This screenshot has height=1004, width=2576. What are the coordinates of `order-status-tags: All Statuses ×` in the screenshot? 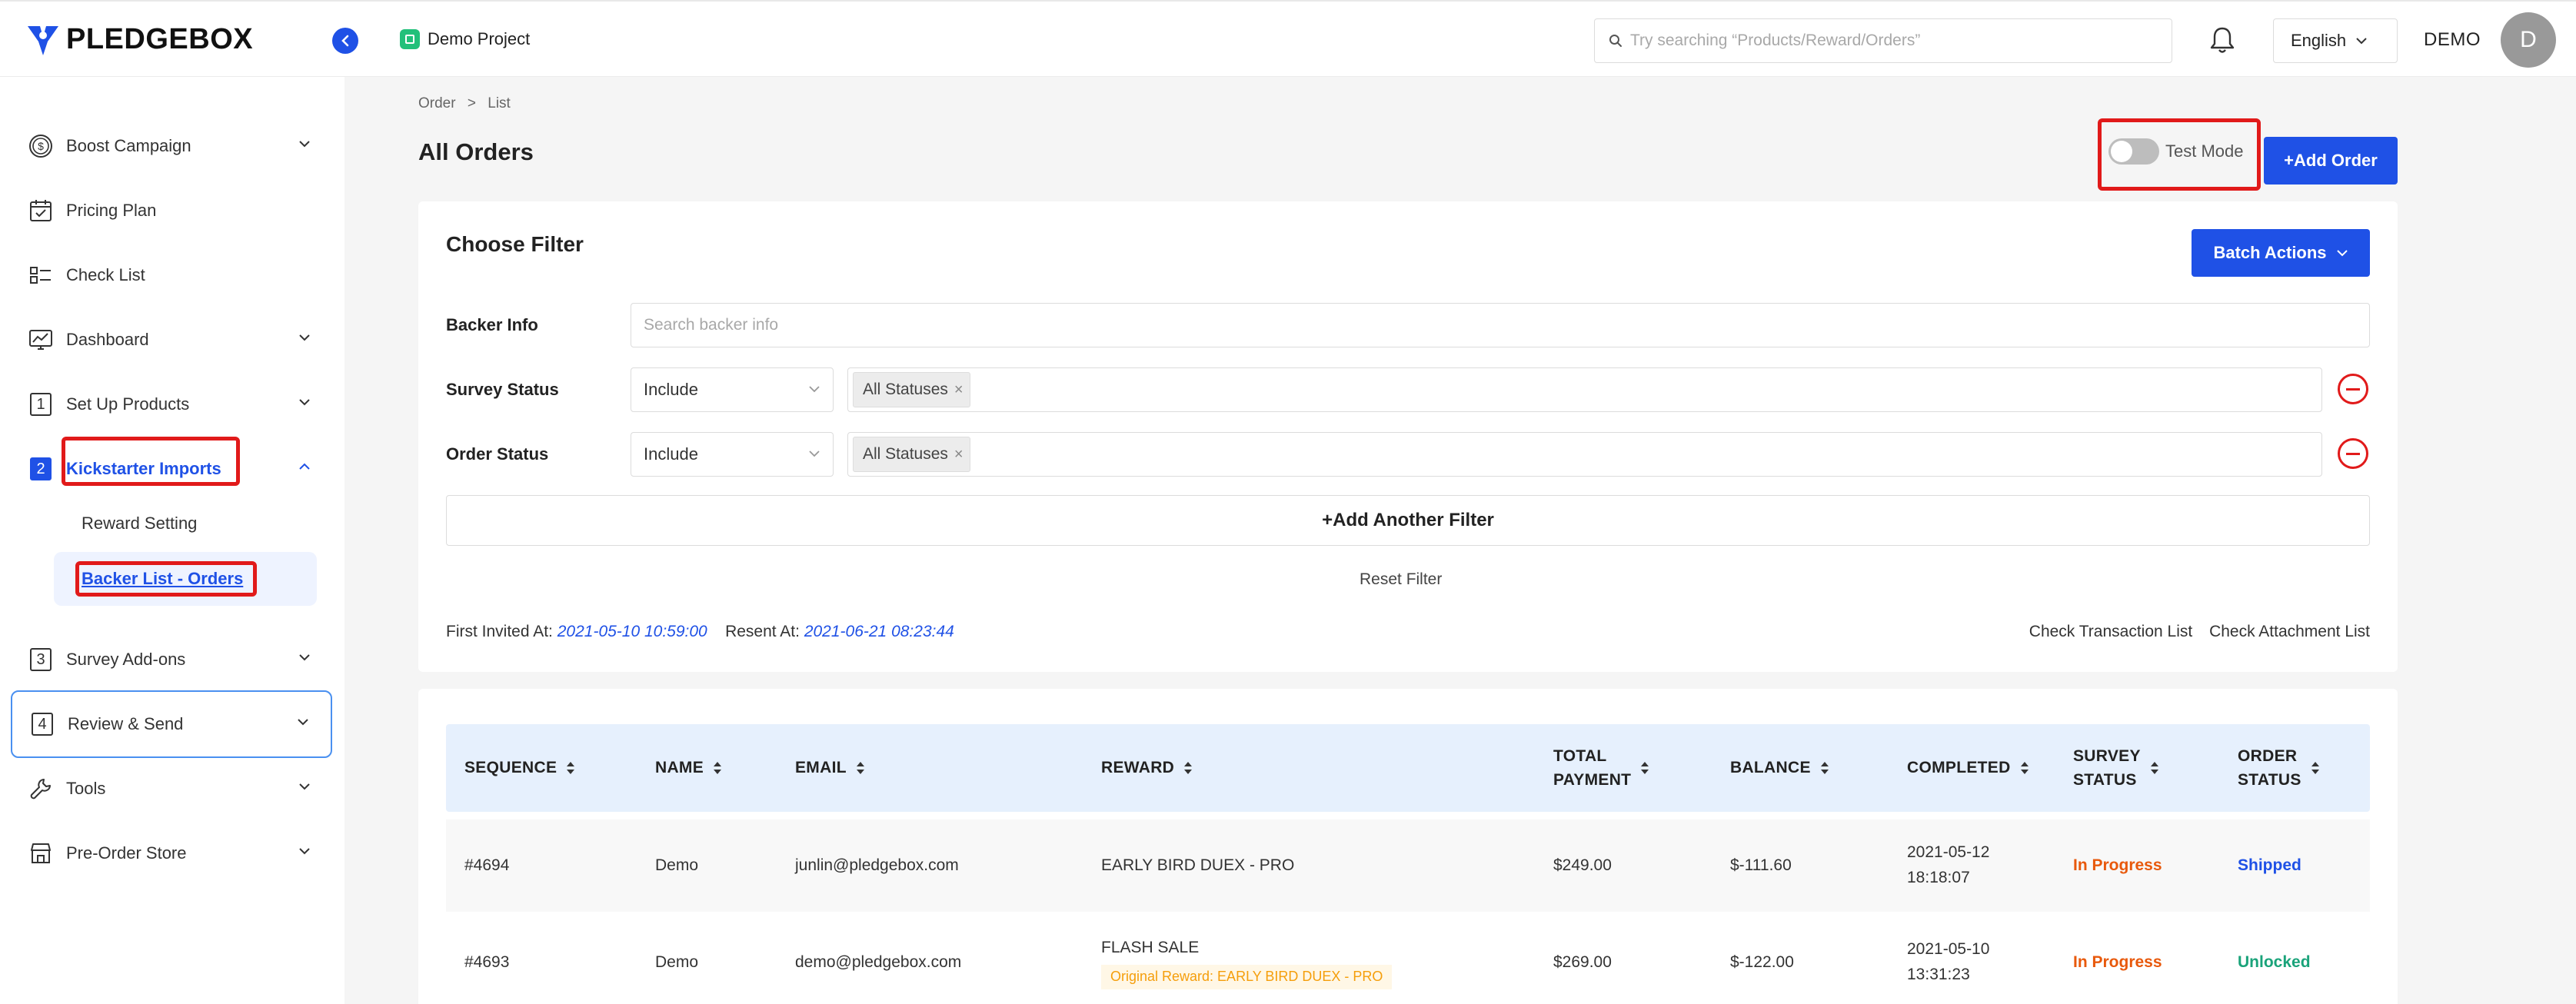 It's located at (1585, 454).